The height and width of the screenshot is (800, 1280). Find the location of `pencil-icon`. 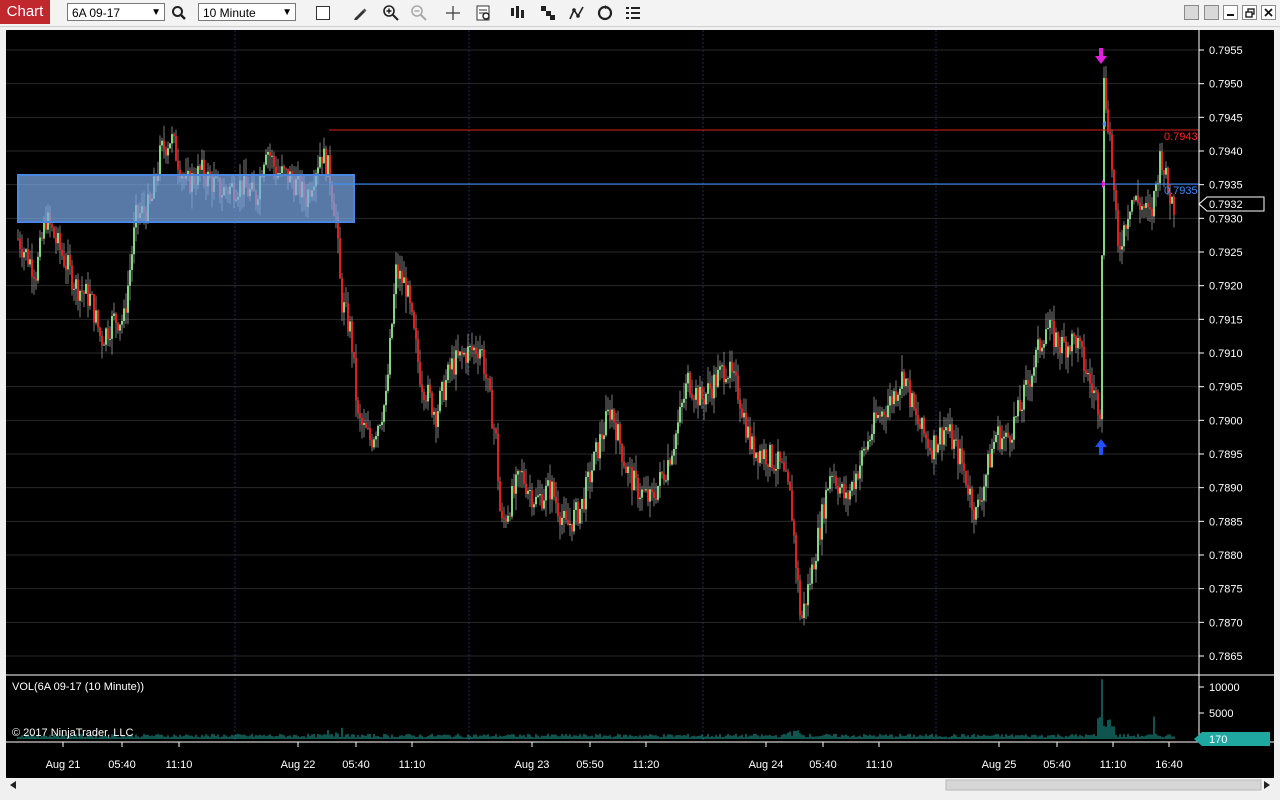

pencil-icon is located at coordinates (360, 13).